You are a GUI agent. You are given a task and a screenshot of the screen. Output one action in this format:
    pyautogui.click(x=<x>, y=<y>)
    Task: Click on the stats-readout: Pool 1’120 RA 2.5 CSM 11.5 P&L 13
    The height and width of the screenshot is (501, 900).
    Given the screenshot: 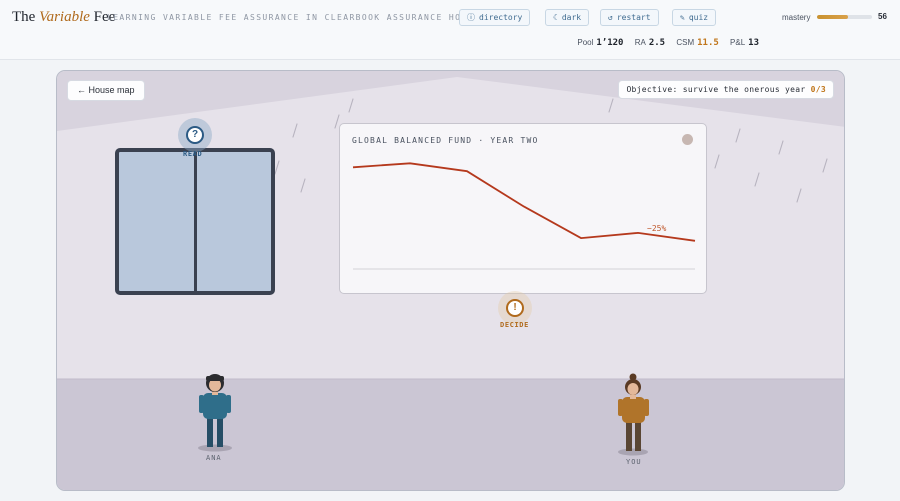 What is the action you would take?
    pyautogui.click(x=668, y=43)
    